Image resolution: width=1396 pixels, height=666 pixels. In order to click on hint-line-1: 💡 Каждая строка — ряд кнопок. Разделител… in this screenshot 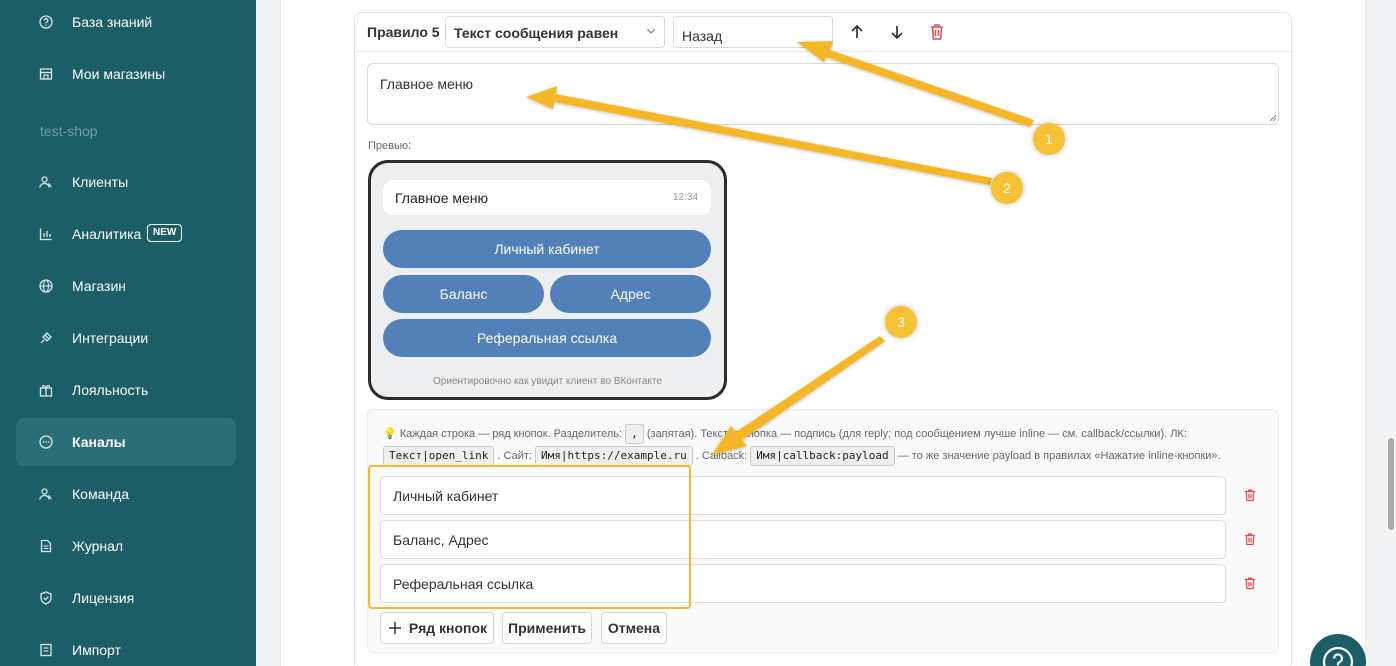, I will do `click(785, 434)`.